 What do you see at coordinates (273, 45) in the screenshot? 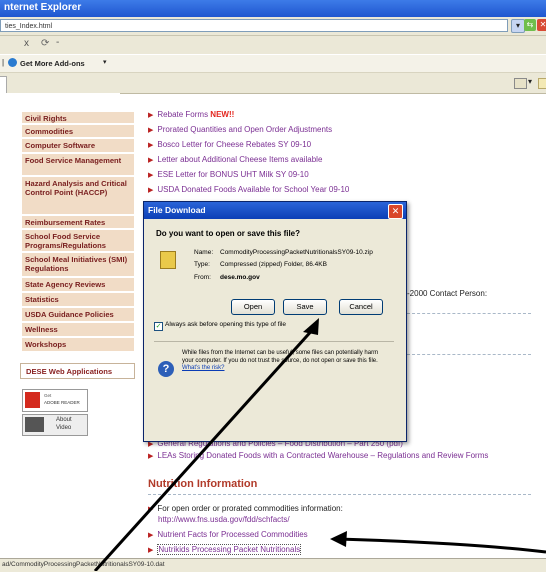
I see `toolbar-row: x ⟳ -` at bounding box center [273, 45].